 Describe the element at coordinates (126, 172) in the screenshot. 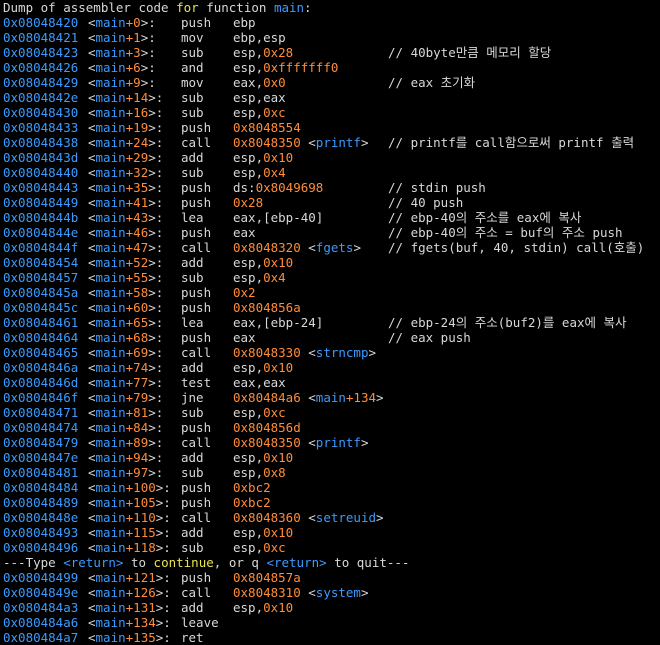

I see `symbol-offset: <main+32>:` at that location.